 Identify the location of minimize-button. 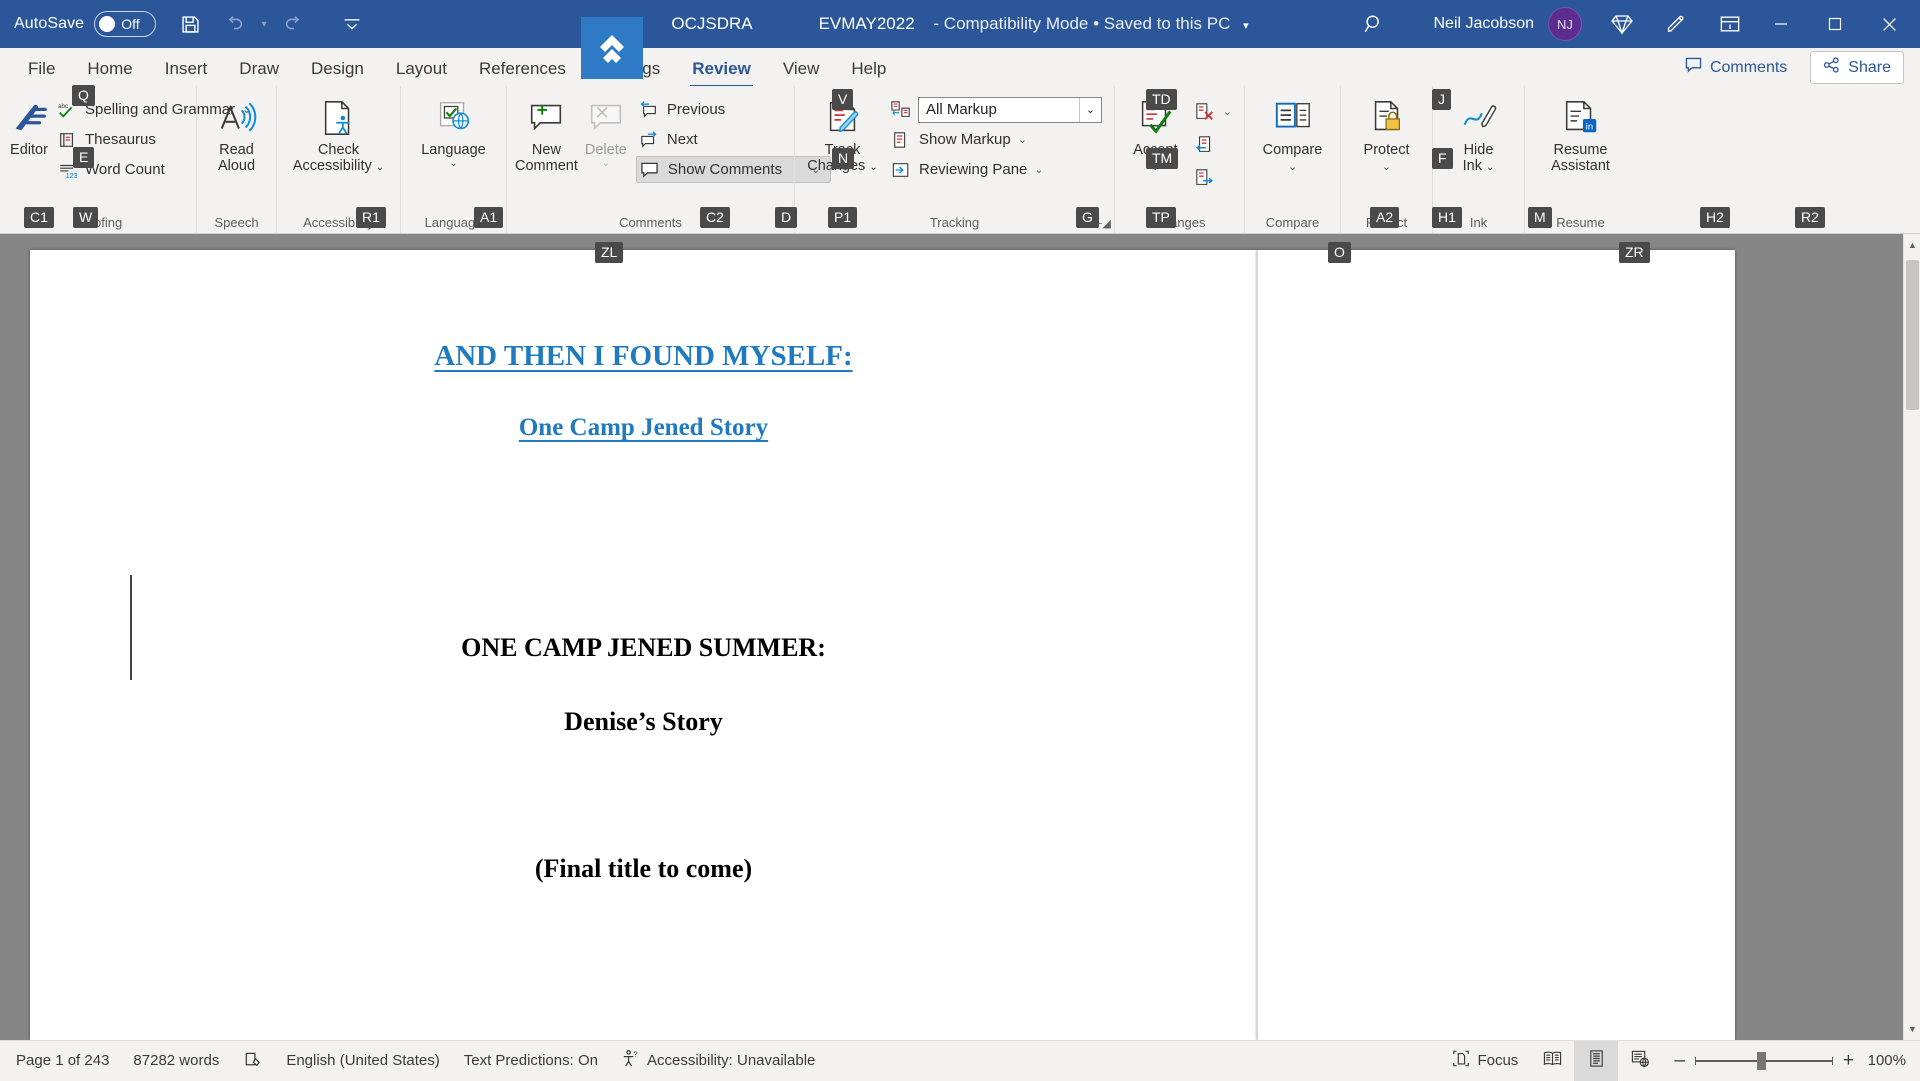
(1781, 24).